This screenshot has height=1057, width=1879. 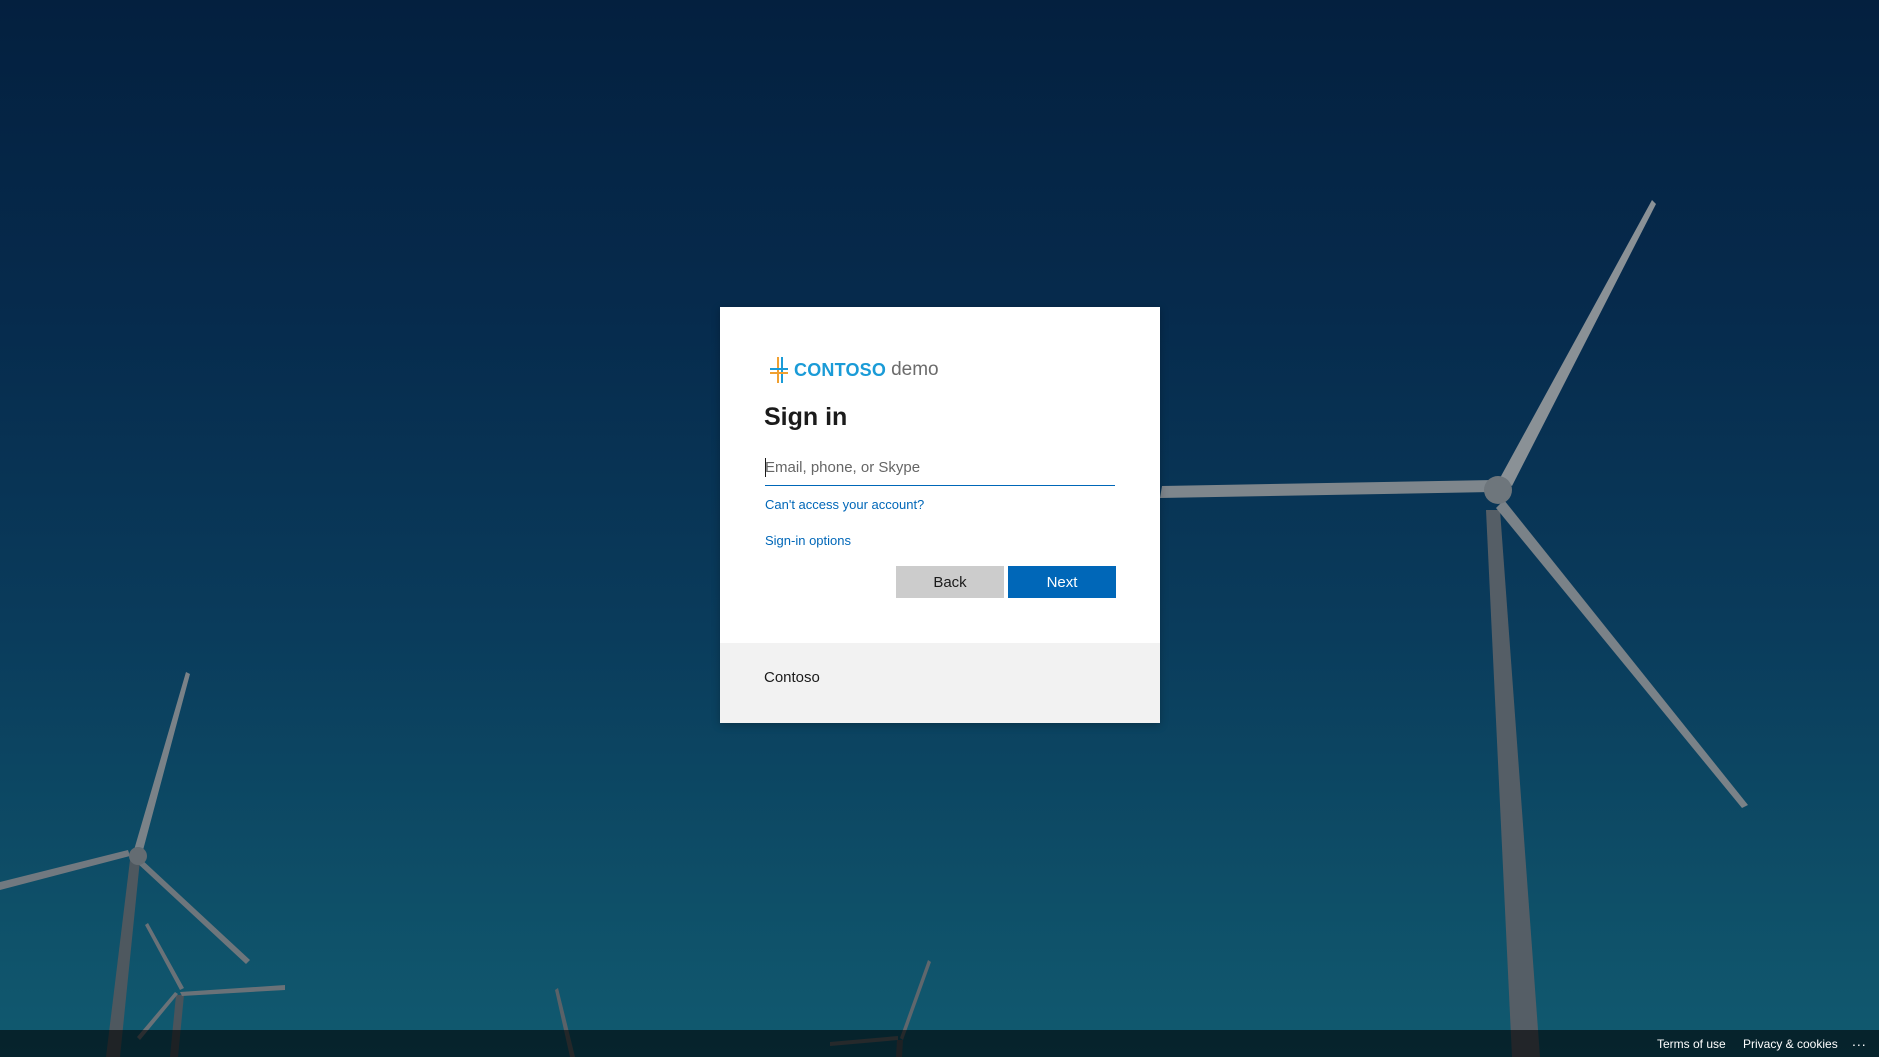 What do you see at coordinates (844, 504) in the screenshot?
I see `cant-access-account-link: Can't access your account?` at bounding box center [844, 504].